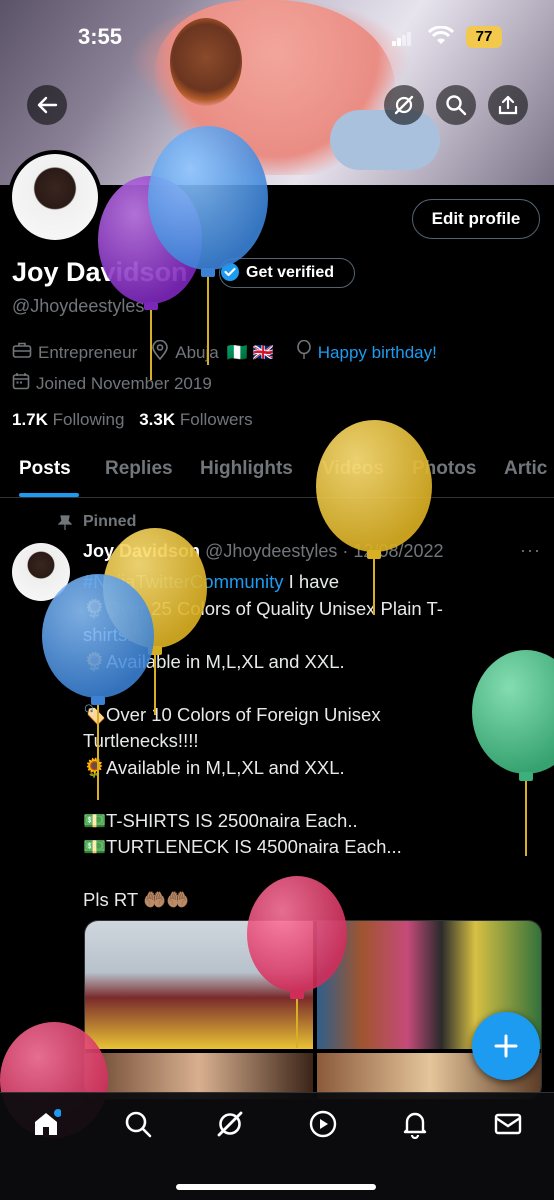 The width and height of the screenshot is (554, 1200). Describe the element at coordinates (136, 899) in the screenshot. I see `post-line: Pls RT 🤲🏽🤲🏽` at that location.